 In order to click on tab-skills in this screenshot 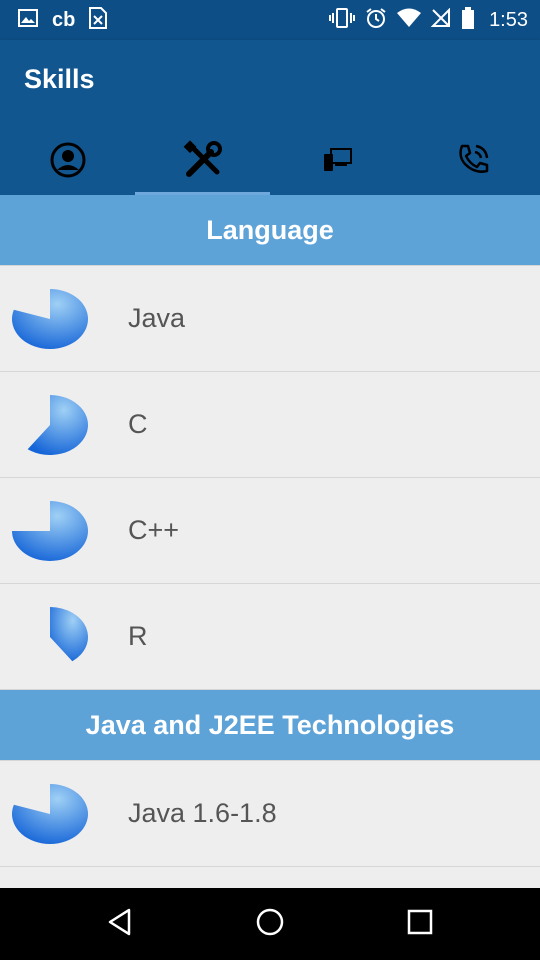, I will do `click(202, 162)`.